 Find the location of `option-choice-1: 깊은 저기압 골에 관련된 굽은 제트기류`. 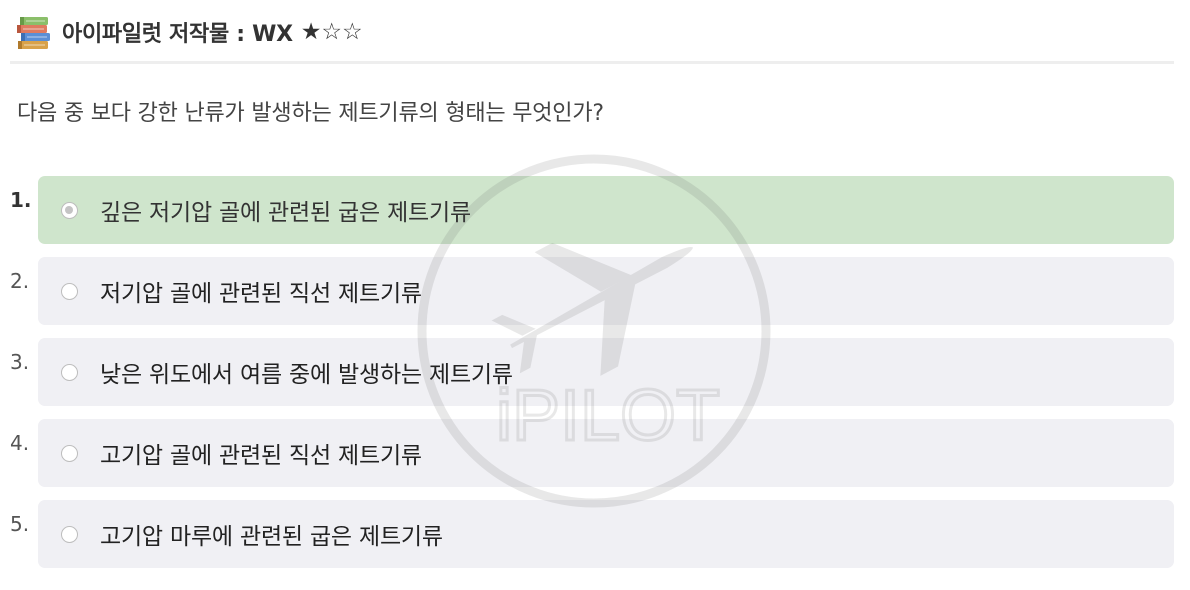

option-choice-1: 깊은 저기압 골에 관련된 굽은 제트기류 is located at coordinates (606, 210).